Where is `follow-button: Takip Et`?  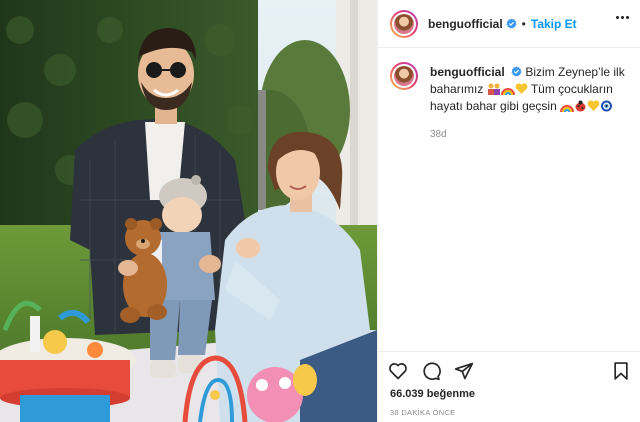
follow-button: Takip Et is located at coordinates (554, 24).